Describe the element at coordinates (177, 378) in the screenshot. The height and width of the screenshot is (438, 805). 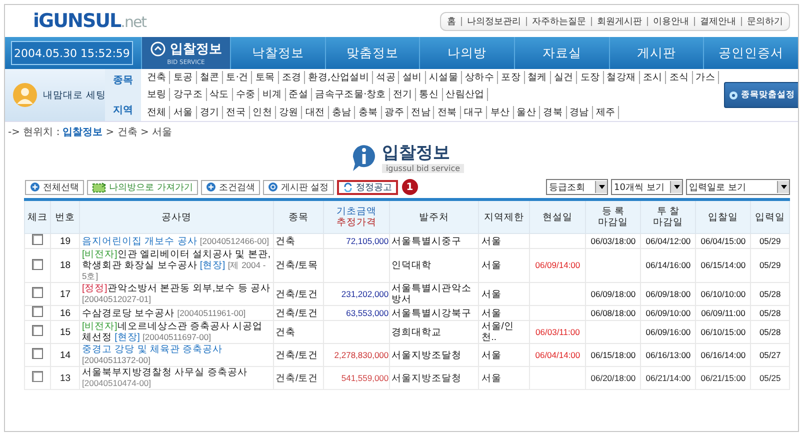
I see `project-name: 서울북부지방경찰청 사무실 증축공사 [20040510474-00]` at that location.